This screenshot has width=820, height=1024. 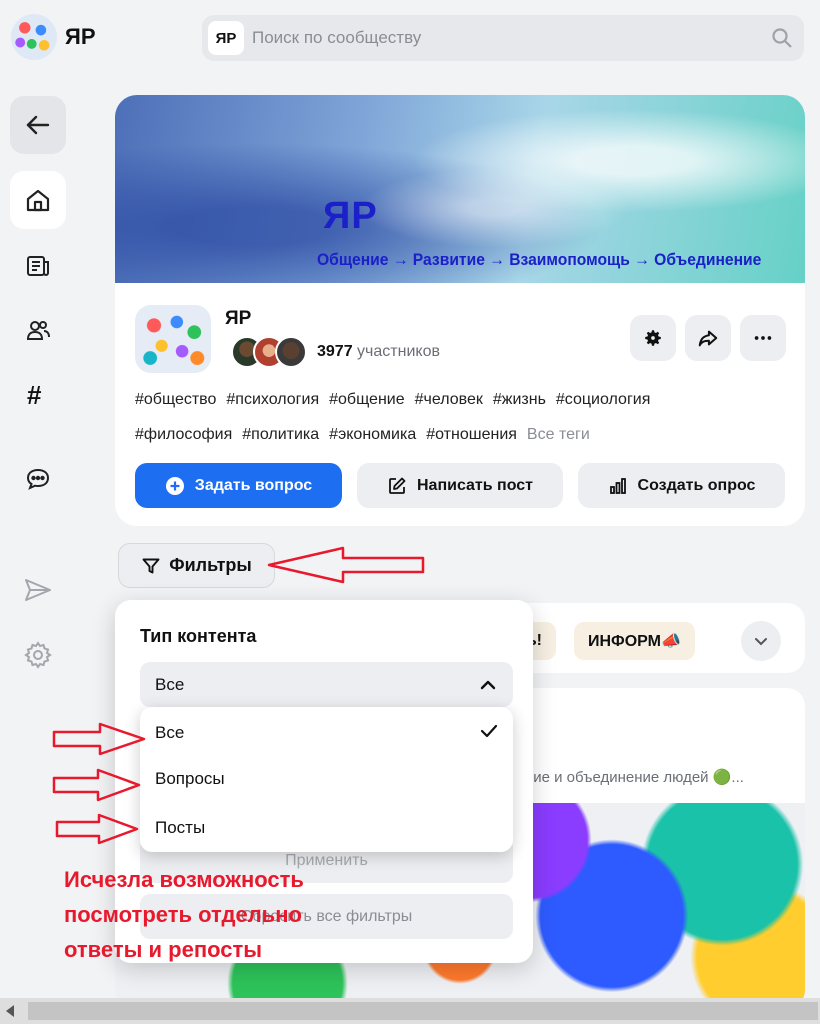 I want to click on tag-link: #социология, so click(x=603, y=399).